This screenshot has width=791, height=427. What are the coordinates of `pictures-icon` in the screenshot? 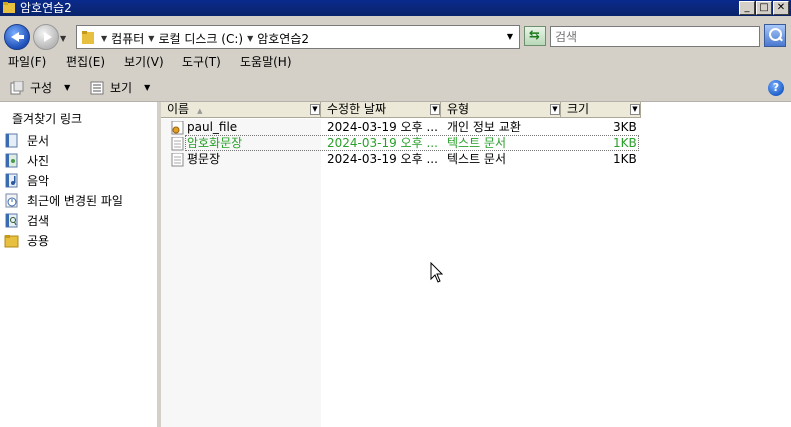 It's located at (11, 160).